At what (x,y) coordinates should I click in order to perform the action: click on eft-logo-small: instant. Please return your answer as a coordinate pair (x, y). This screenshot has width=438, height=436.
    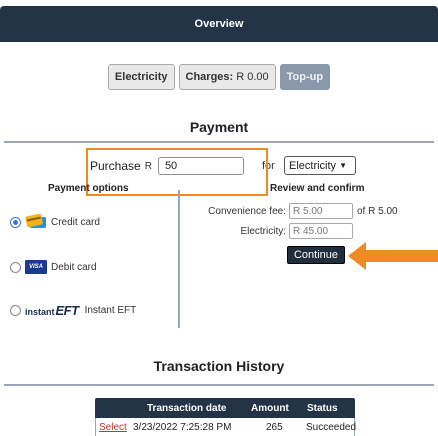
    Looking at the image, I should click on (40, 312).